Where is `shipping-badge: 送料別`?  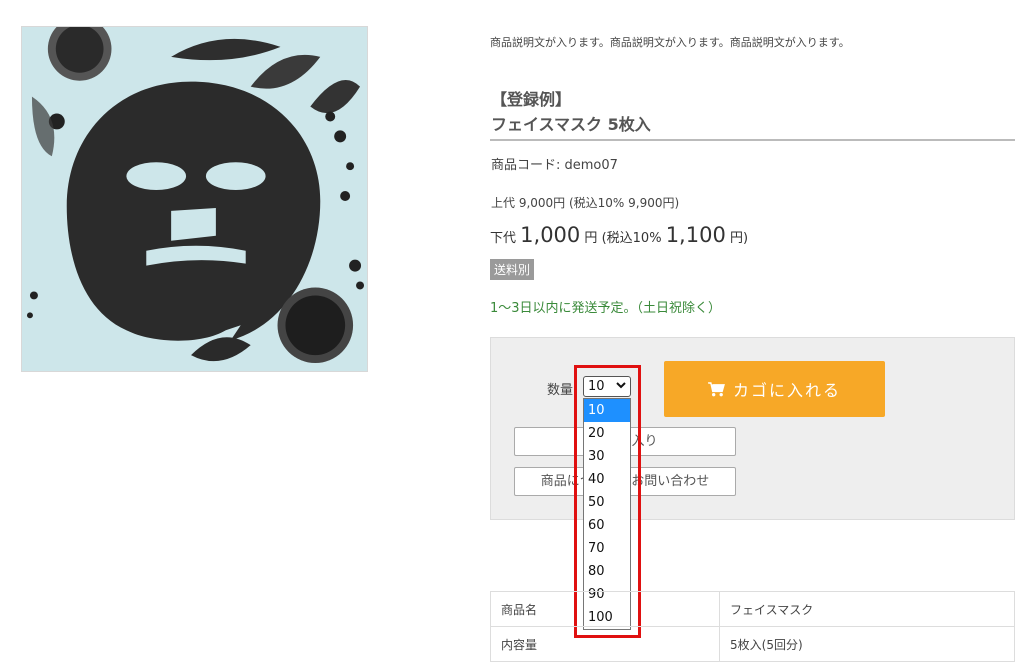 shipping-badge: 送料別 is located at coordinates (512, 269).